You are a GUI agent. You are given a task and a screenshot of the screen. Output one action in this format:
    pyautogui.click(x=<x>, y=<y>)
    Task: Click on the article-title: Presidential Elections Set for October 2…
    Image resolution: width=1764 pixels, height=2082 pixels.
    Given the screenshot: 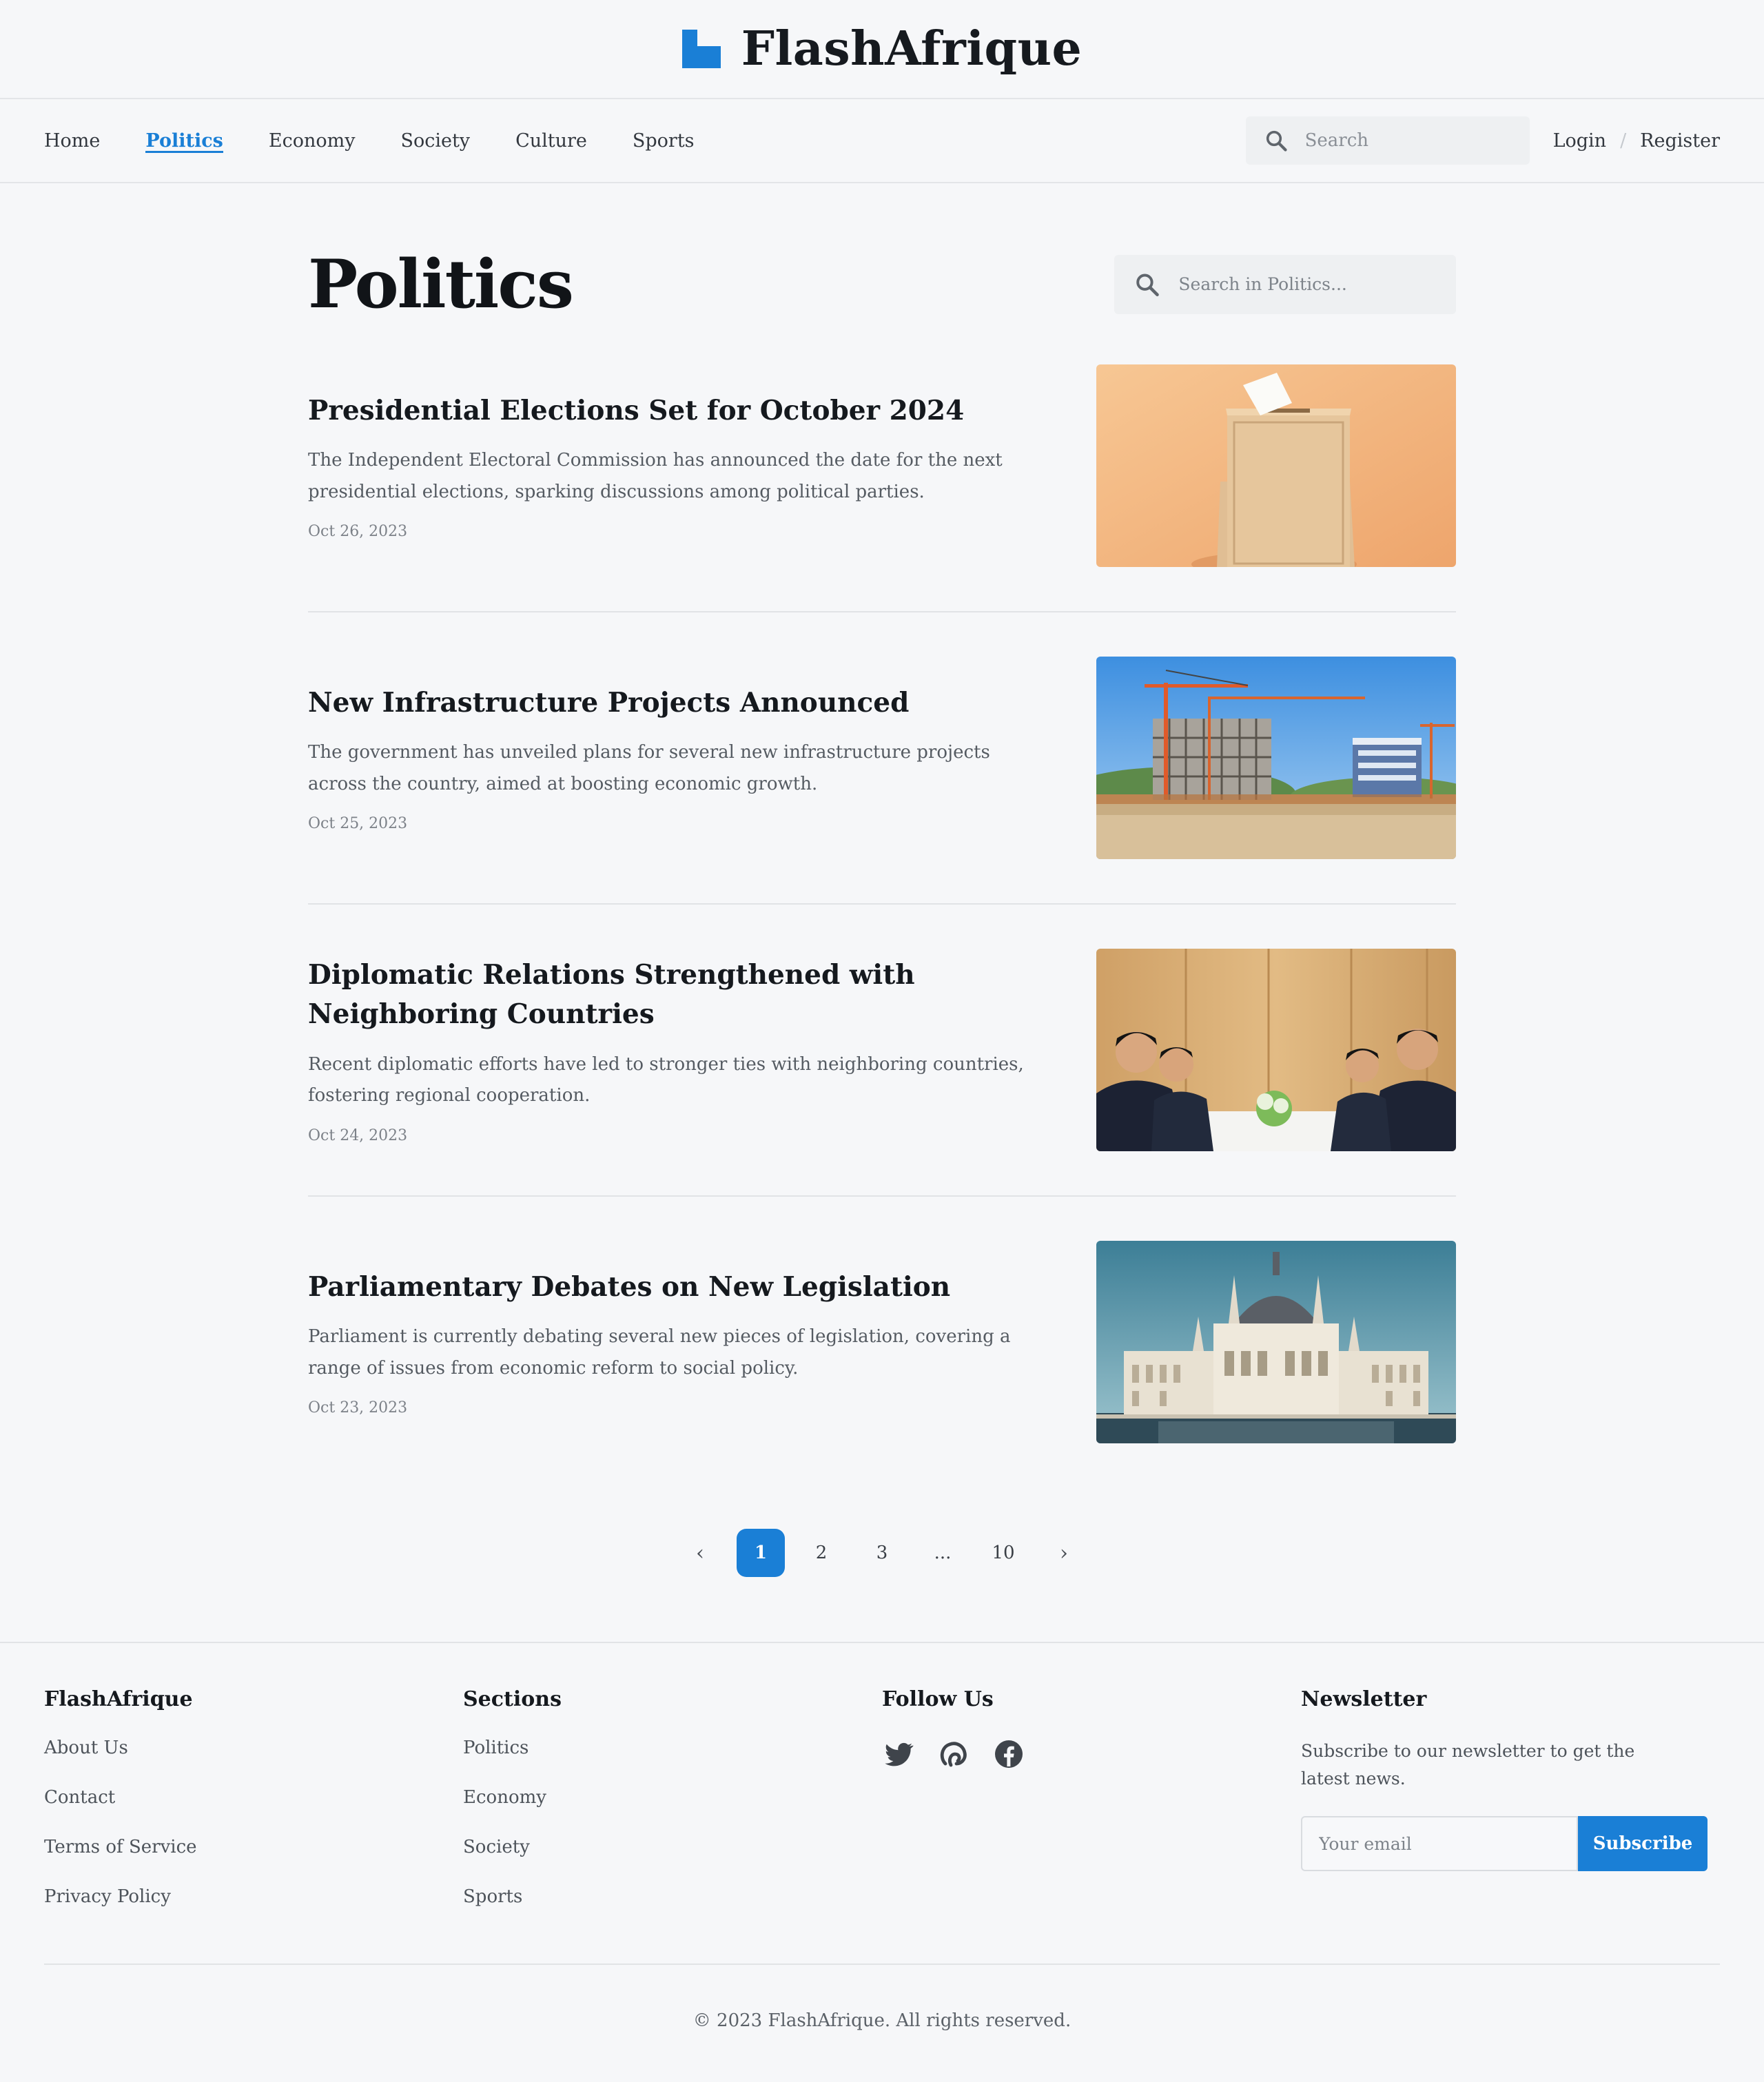 What is the action you would take?
    pyautogui.click(x=680, y=411)
    